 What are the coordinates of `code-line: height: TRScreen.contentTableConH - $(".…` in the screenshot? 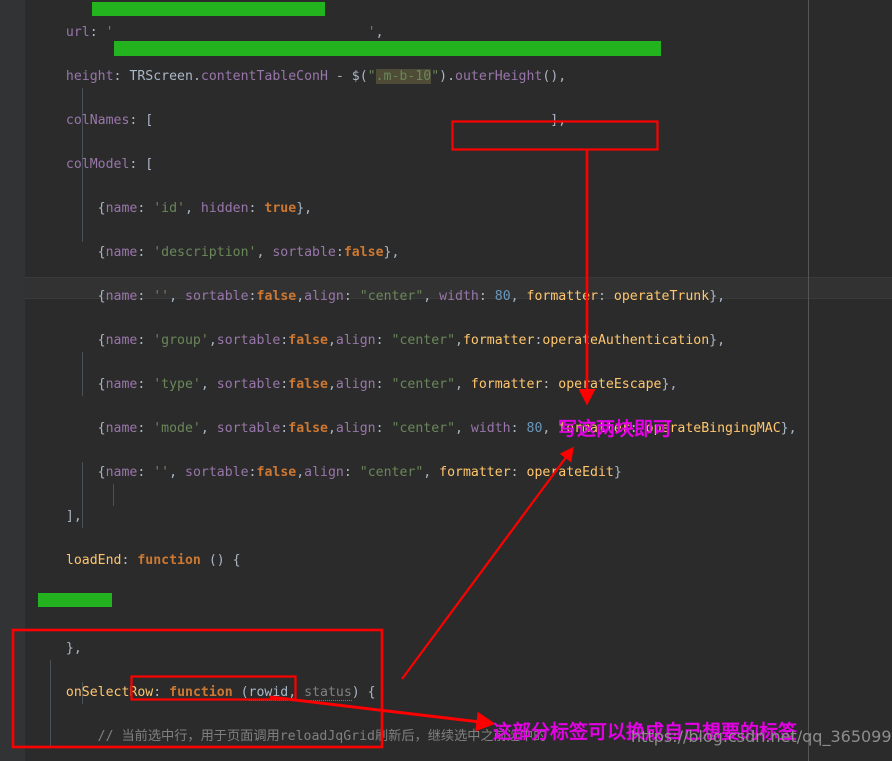 It's located at (471, 77).